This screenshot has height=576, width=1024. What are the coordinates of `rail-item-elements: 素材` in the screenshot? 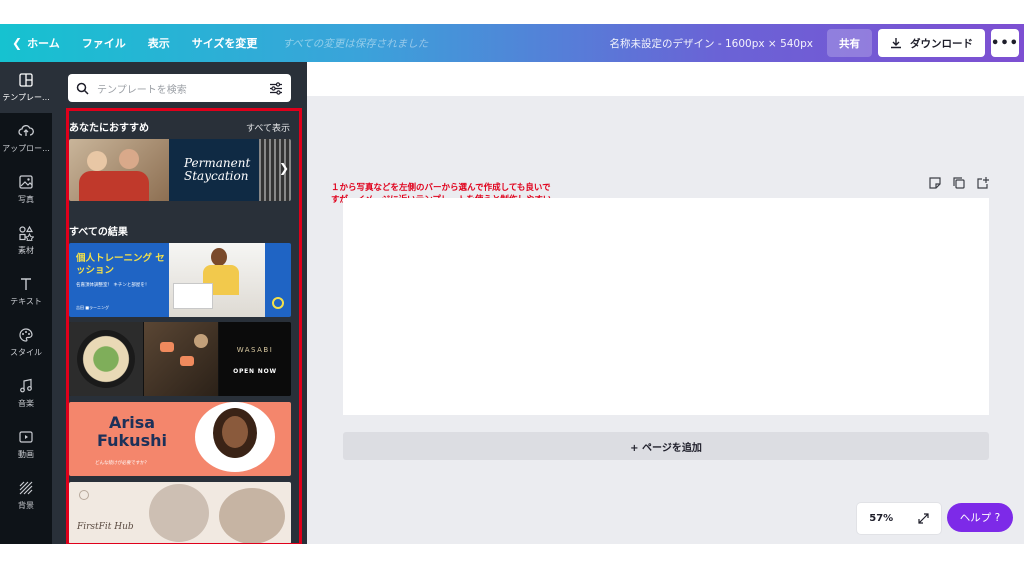 It's located at (26, 240).